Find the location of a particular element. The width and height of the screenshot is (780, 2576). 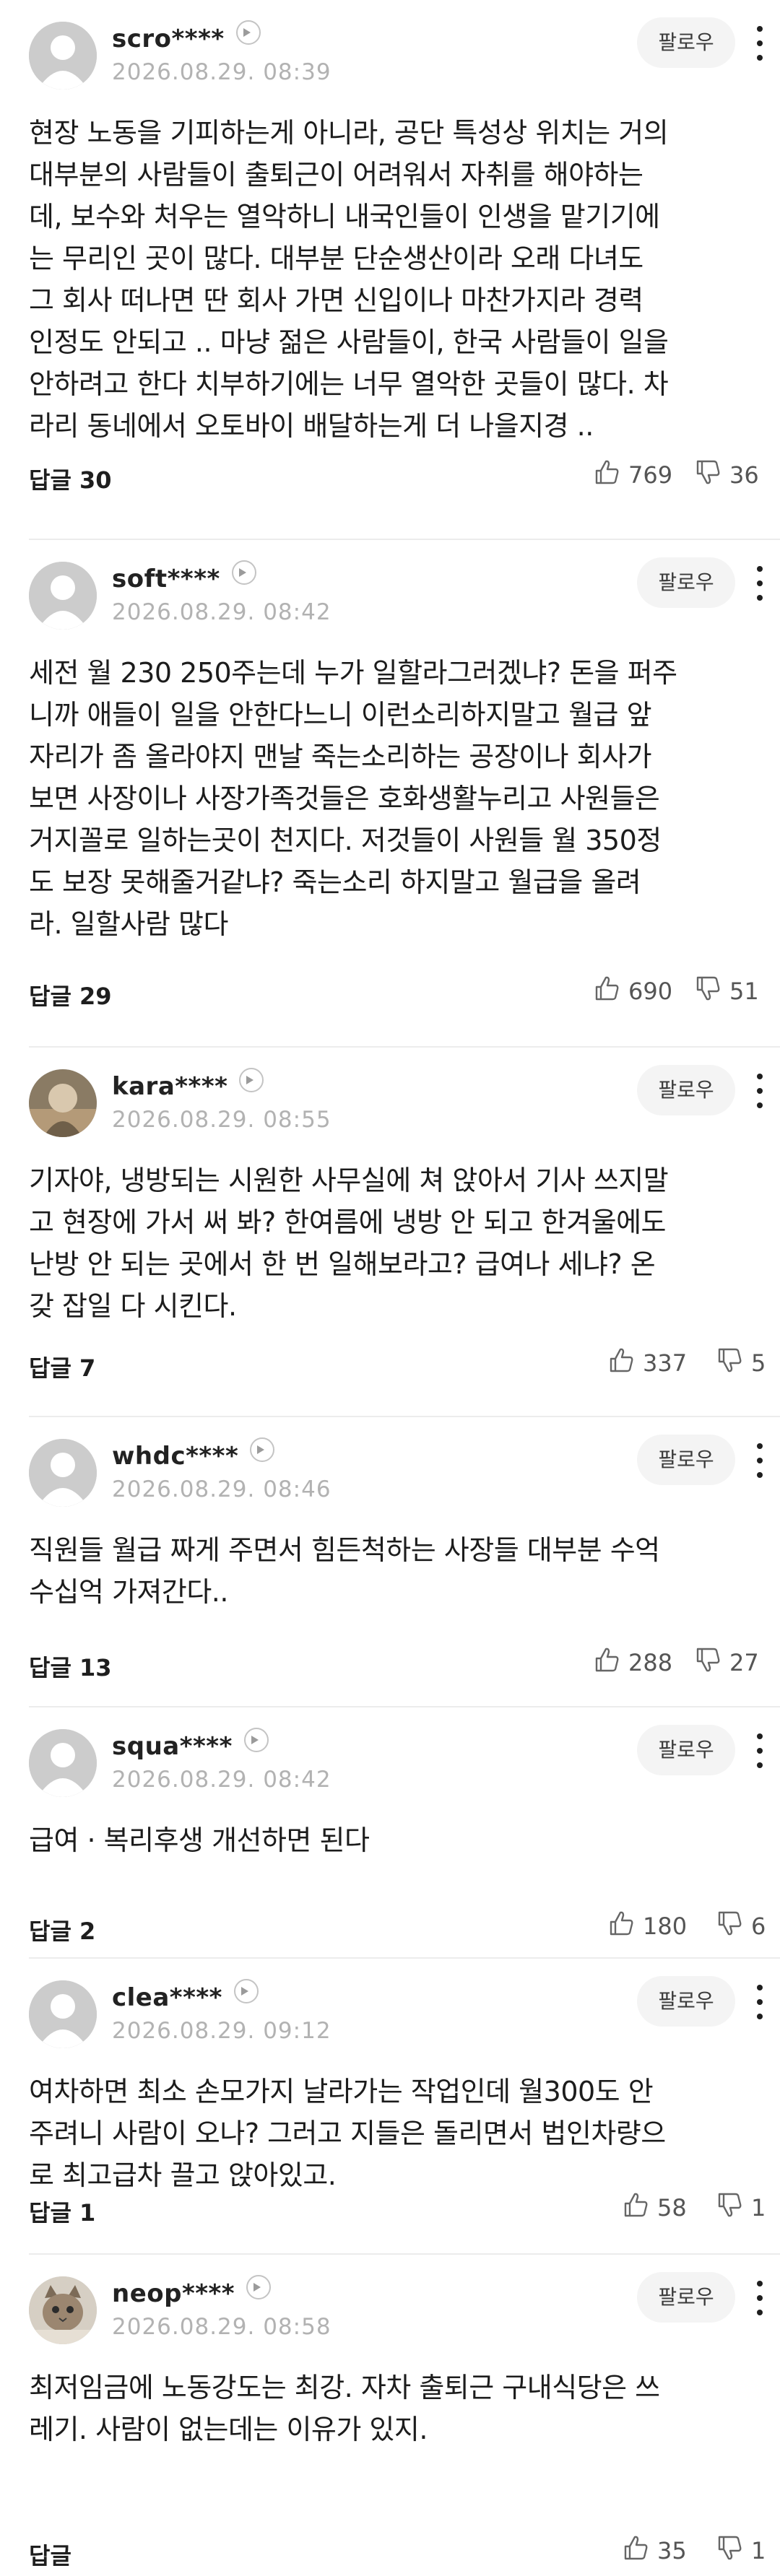

like-button: 690 is located at coordinates (632, 991).